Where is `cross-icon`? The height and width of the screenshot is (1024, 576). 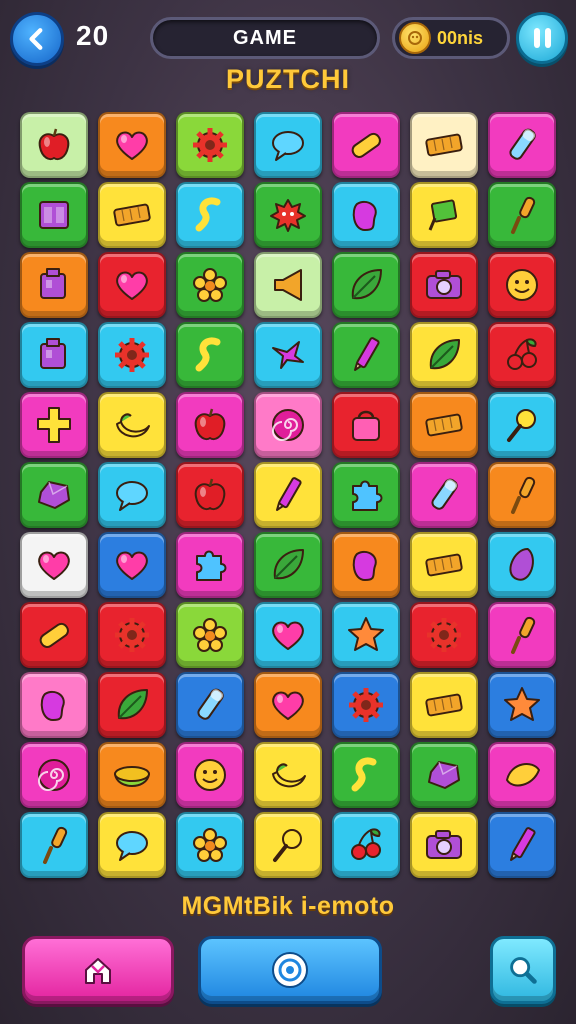 cross-icon is located at coordinates (54, 425).